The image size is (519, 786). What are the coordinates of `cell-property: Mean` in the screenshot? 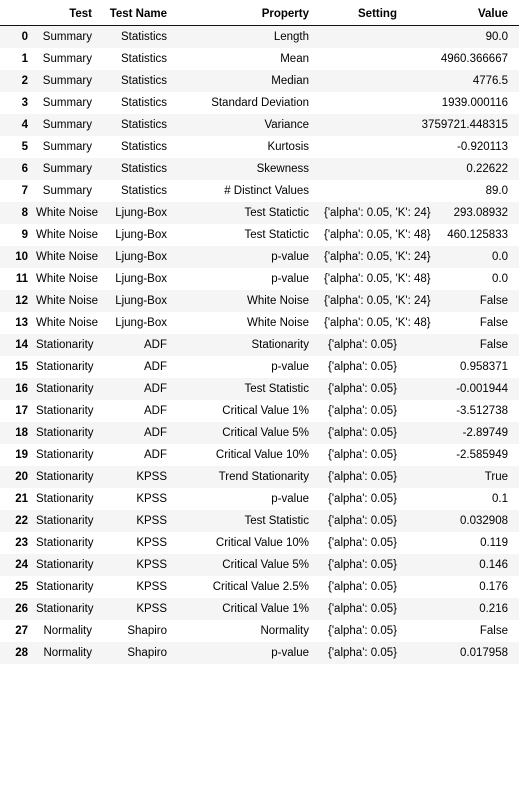 It's located at (294, 59).